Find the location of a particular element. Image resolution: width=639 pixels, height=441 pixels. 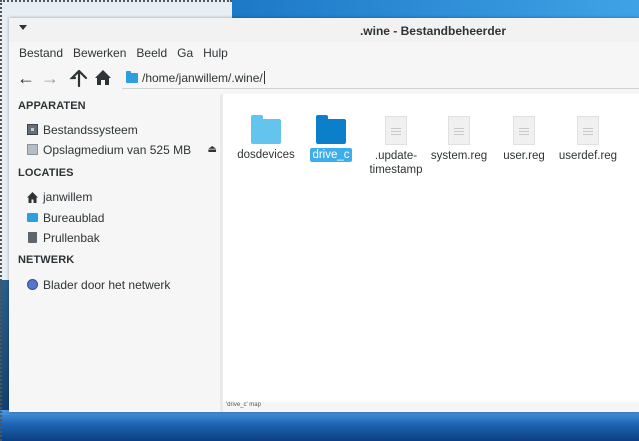

toolbar: ← → /home/janwillem/.wine/ is located at coordinates (324, 78).